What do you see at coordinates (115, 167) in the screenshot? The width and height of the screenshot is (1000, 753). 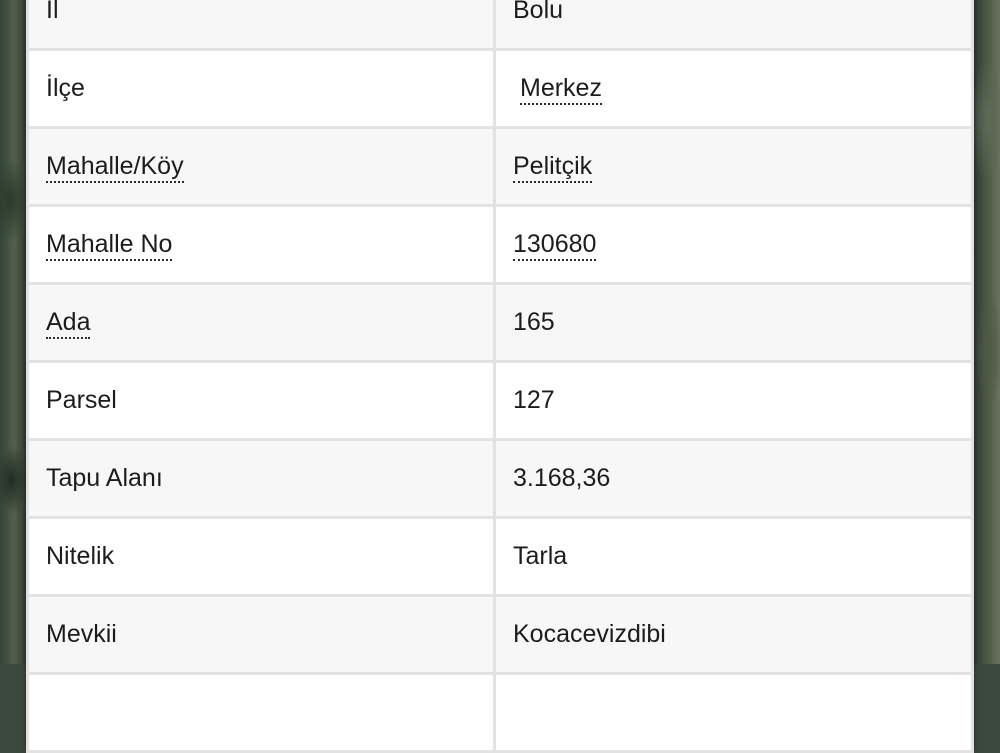 I see `mahalle-label-link: Mahalle/Köy` at bounding box center [115, 167].